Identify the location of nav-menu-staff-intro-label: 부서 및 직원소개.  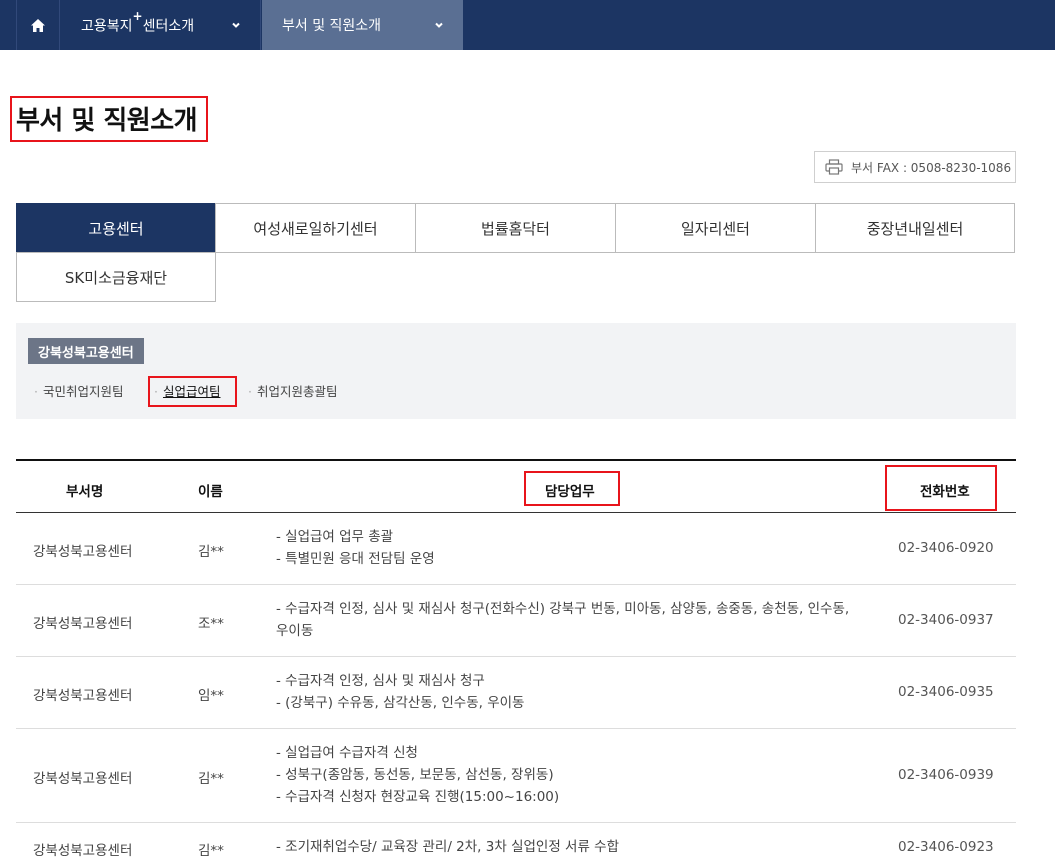
(332, 26).